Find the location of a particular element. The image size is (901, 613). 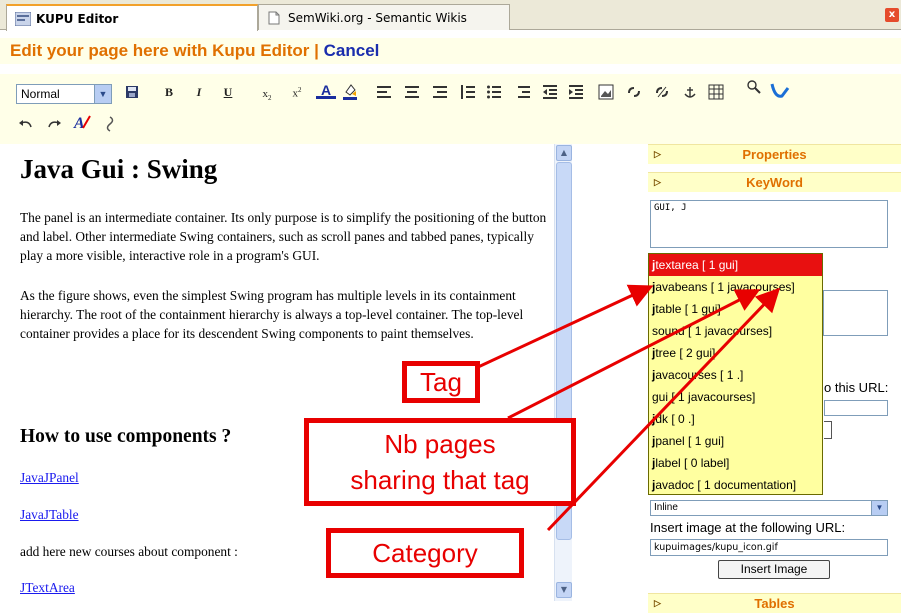

tag-callout-text: Tag is located at coordinates (441, 382).